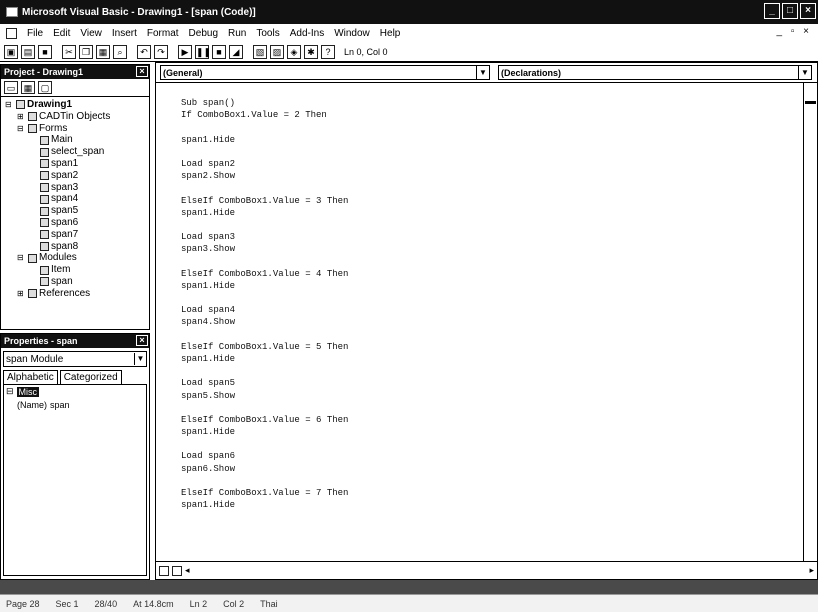  Describe the element at coordinates (28, 87) in the screenshot. I see `view-object-icon: ▦` at that location.